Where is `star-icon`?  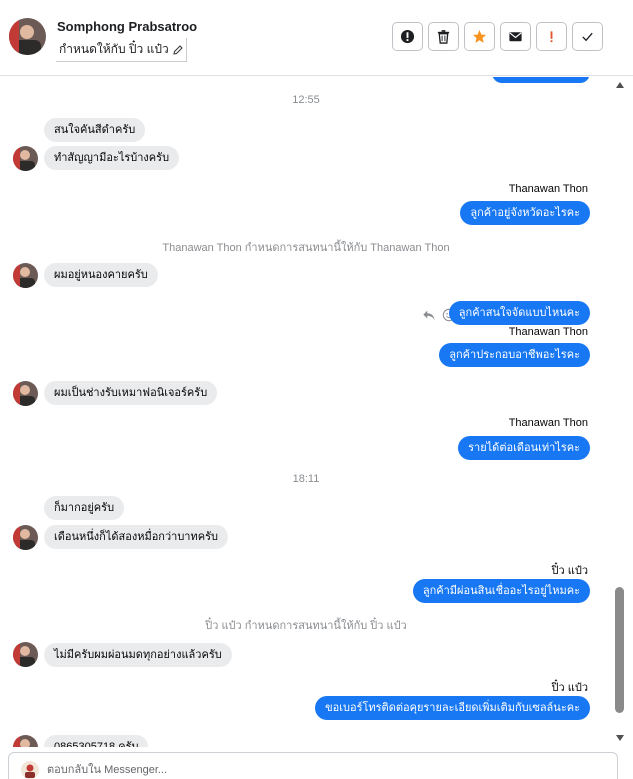 star-icon is located at coordinates (479, 36).